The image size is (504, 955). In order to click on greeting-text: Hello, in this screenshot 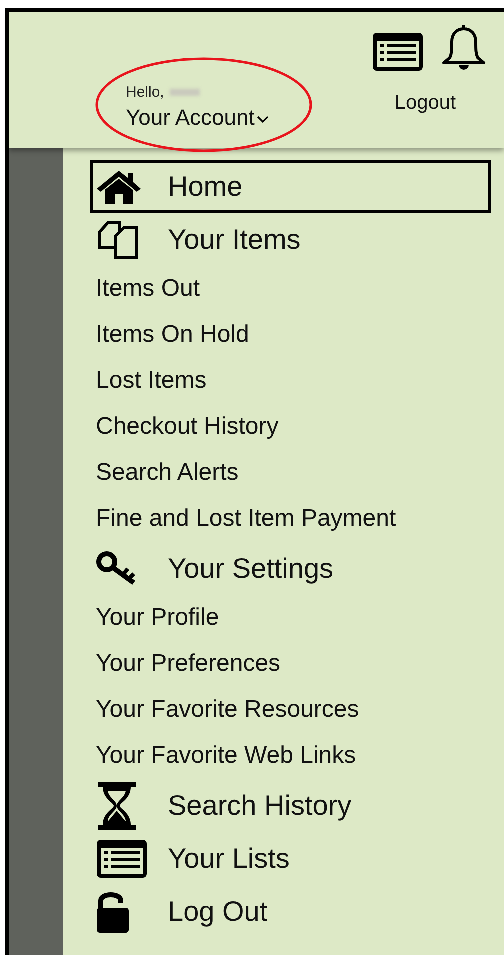, I will do `click(145, 92)`.